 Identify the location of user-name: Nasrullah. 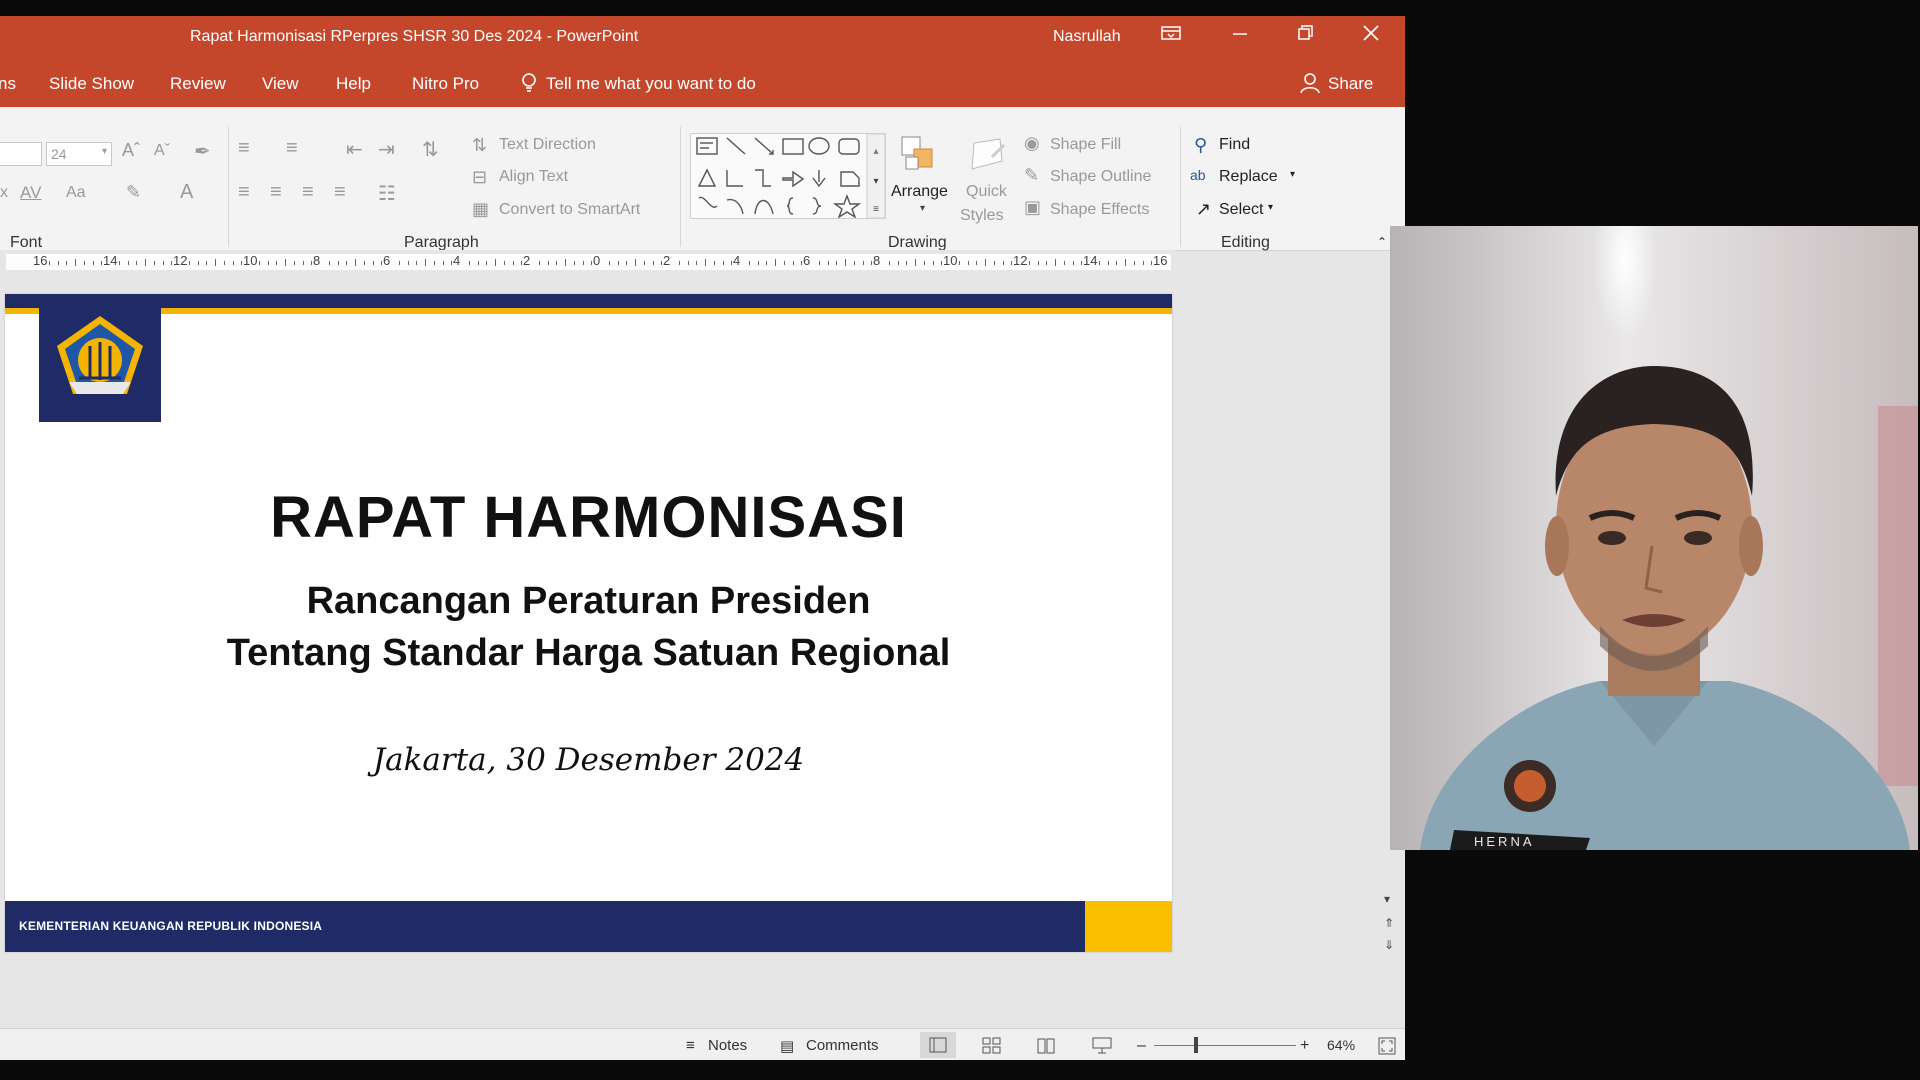
(1087, 37).